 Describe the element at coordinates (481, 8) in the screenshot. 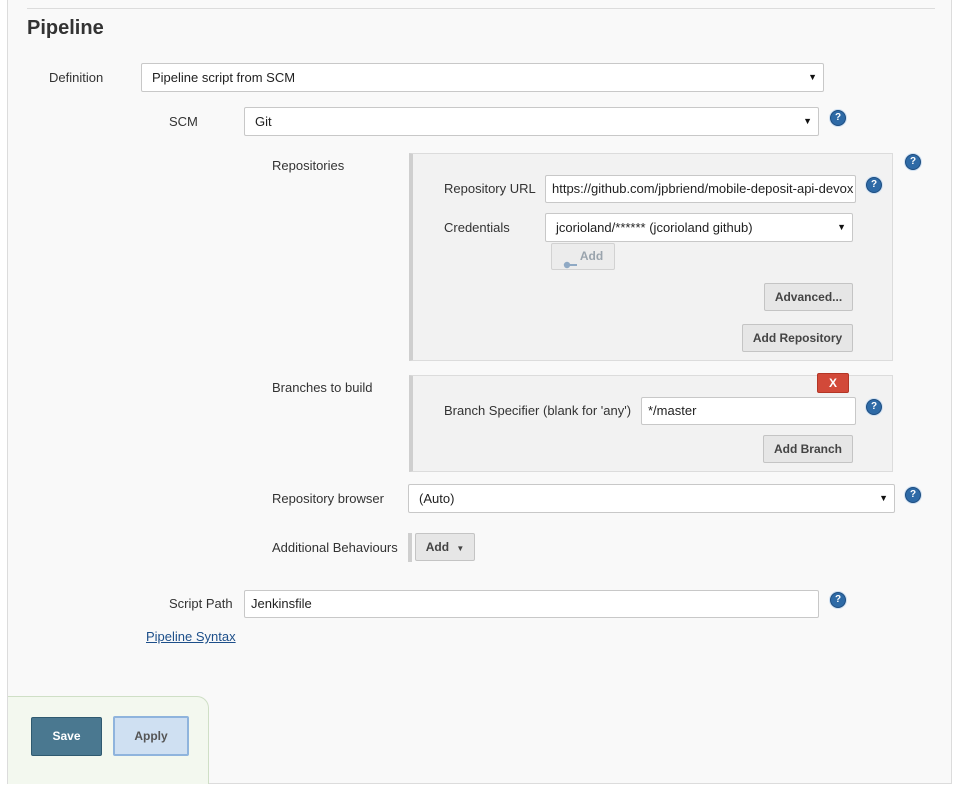

I see `section-divider` at that location.